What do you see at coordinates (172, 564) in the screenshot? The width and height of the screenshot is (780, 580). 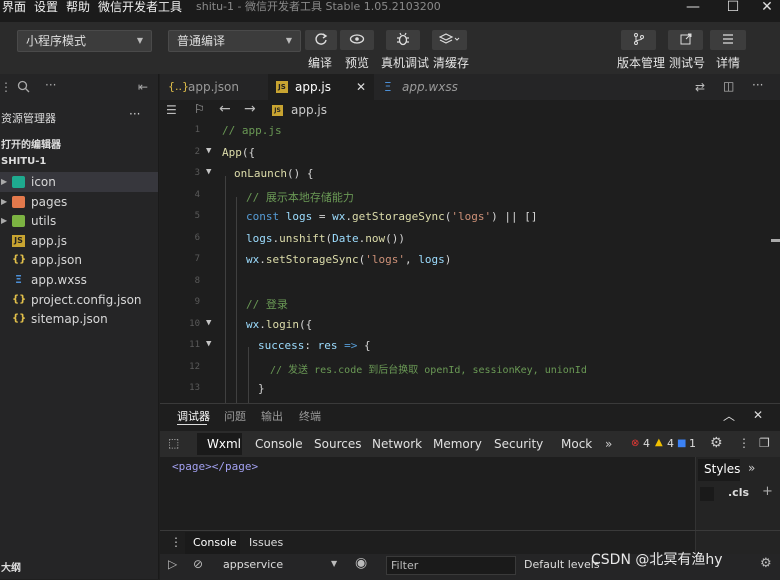 I see `sidebar-toggle-icon: ▷` at bounding box center [172, 564].